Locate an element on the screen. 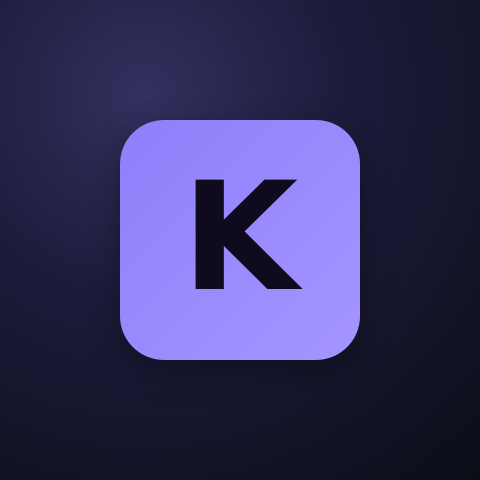  app-icon-letter: K is located at coordinates (240, 238).